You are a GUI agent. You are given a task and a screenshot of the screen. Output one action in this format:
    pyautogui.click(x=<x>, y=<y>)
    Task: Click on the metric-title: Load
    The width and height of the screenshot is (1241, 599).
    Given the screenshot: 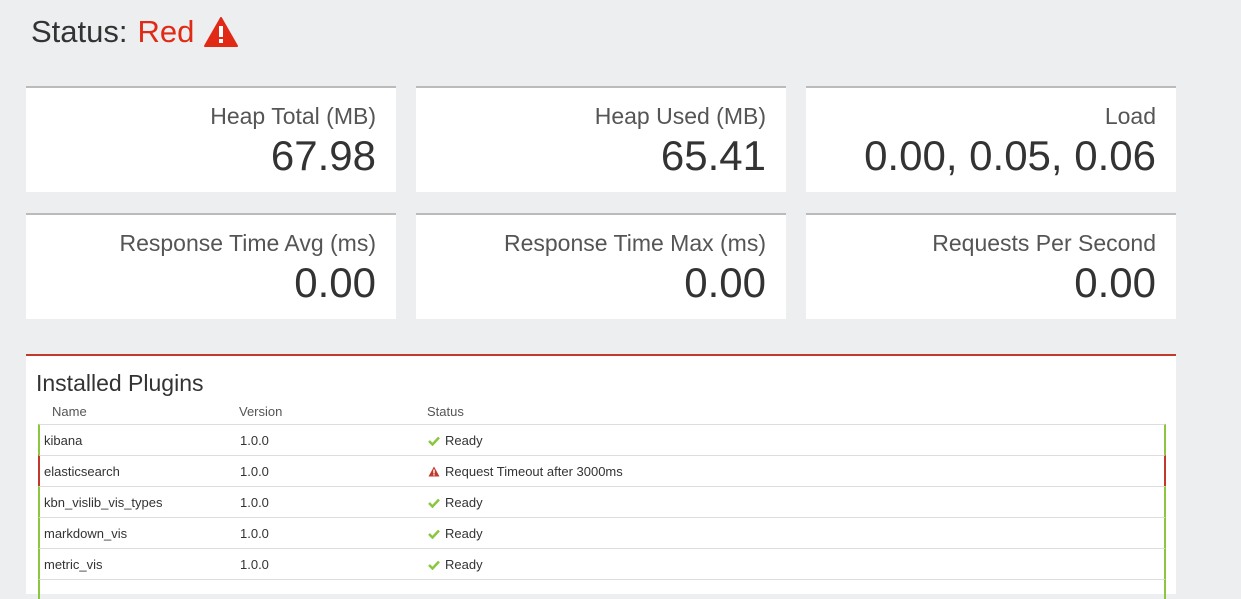 What is the action you would take?
    pyautogui.click(x=1130, y=116)
    